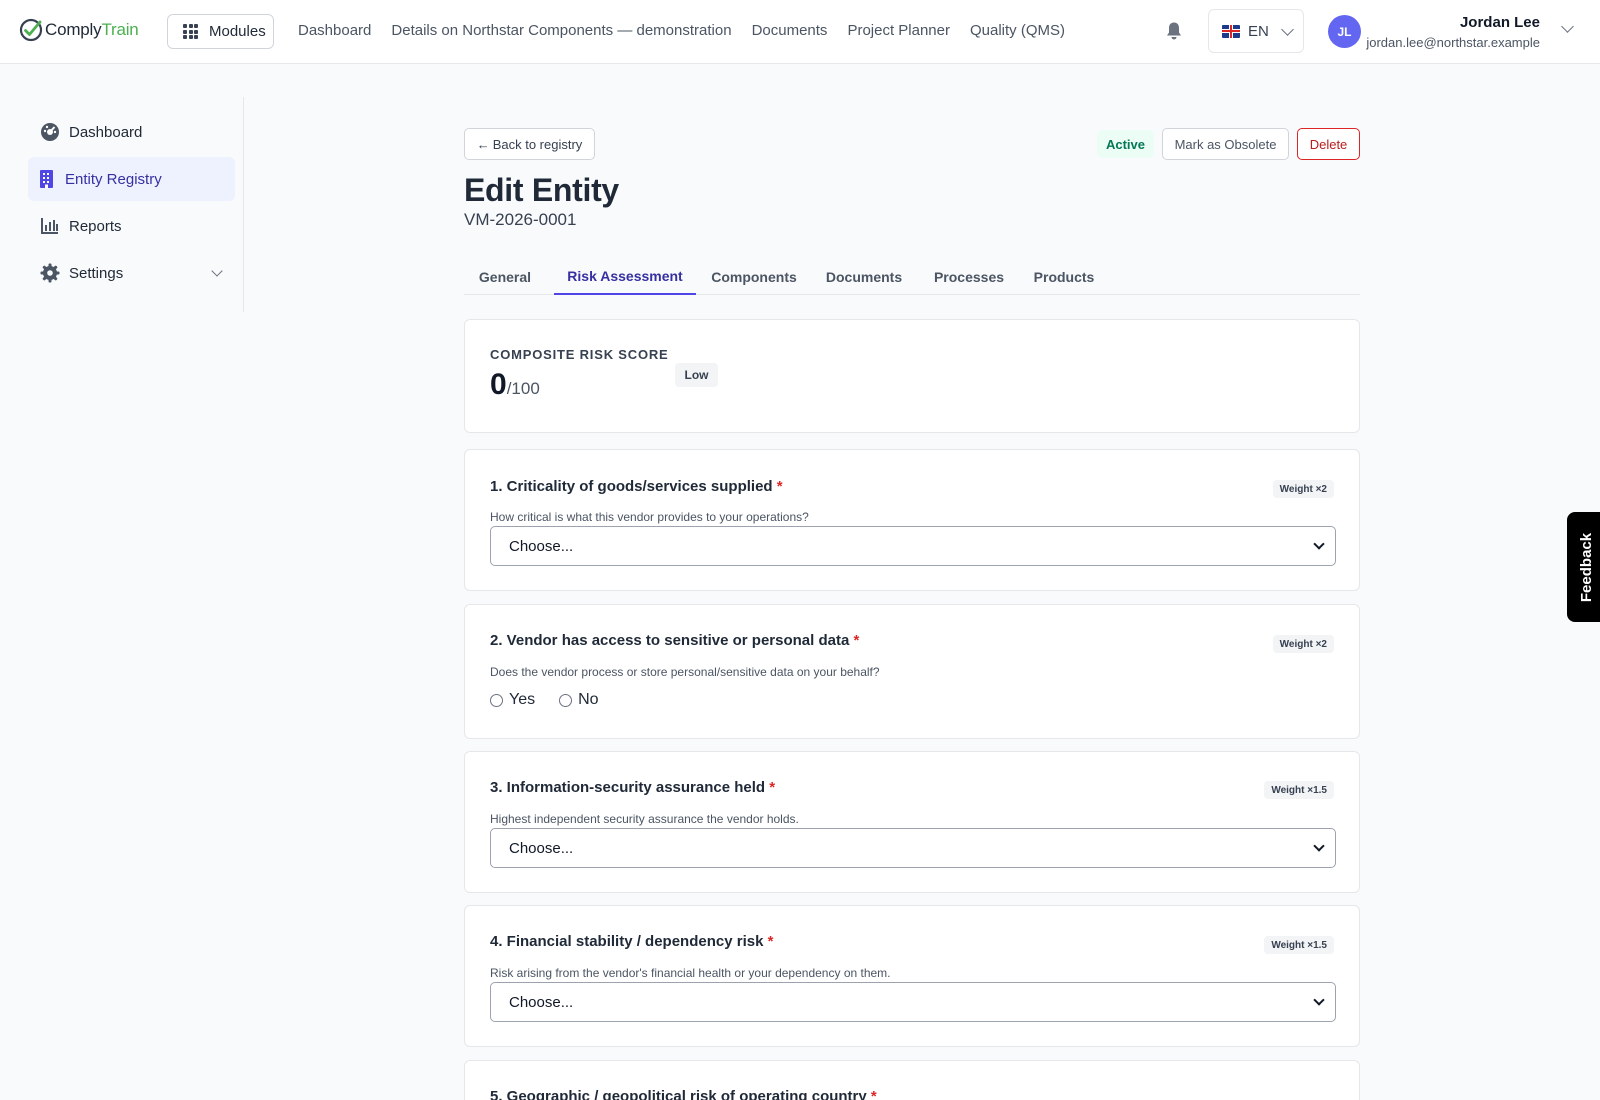  I want to click on sidebar-item-label: Entity Registry, so click(113, 179).